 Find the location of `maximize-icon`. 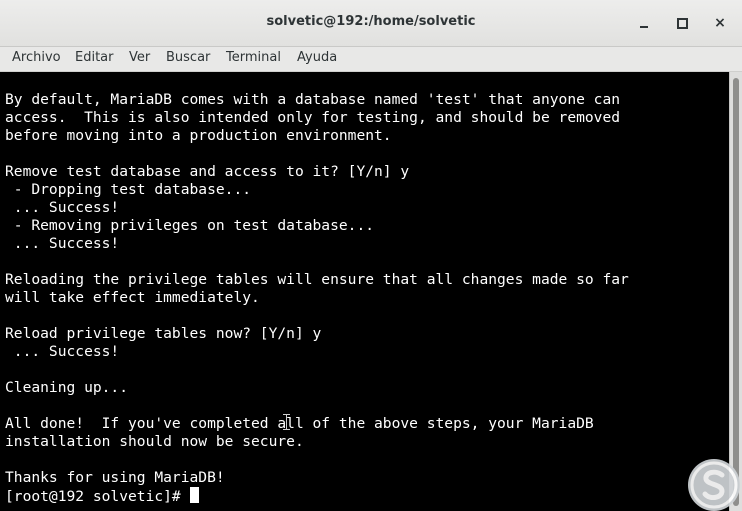

maximize-icon is located at coordinates (682, 23).